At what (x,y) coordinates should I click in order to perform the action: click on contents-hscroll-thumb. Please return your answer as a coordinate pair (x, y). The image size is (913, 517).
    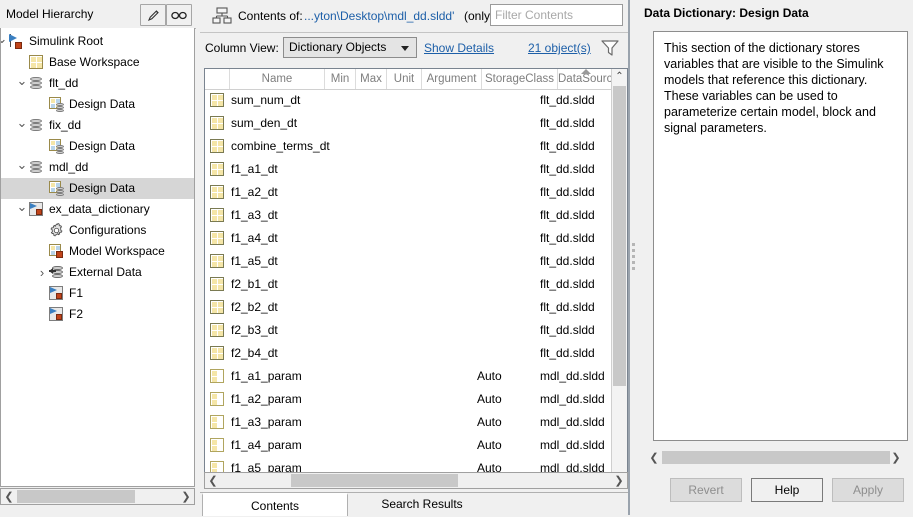
    Looking at the image, I should click on (374, 480).